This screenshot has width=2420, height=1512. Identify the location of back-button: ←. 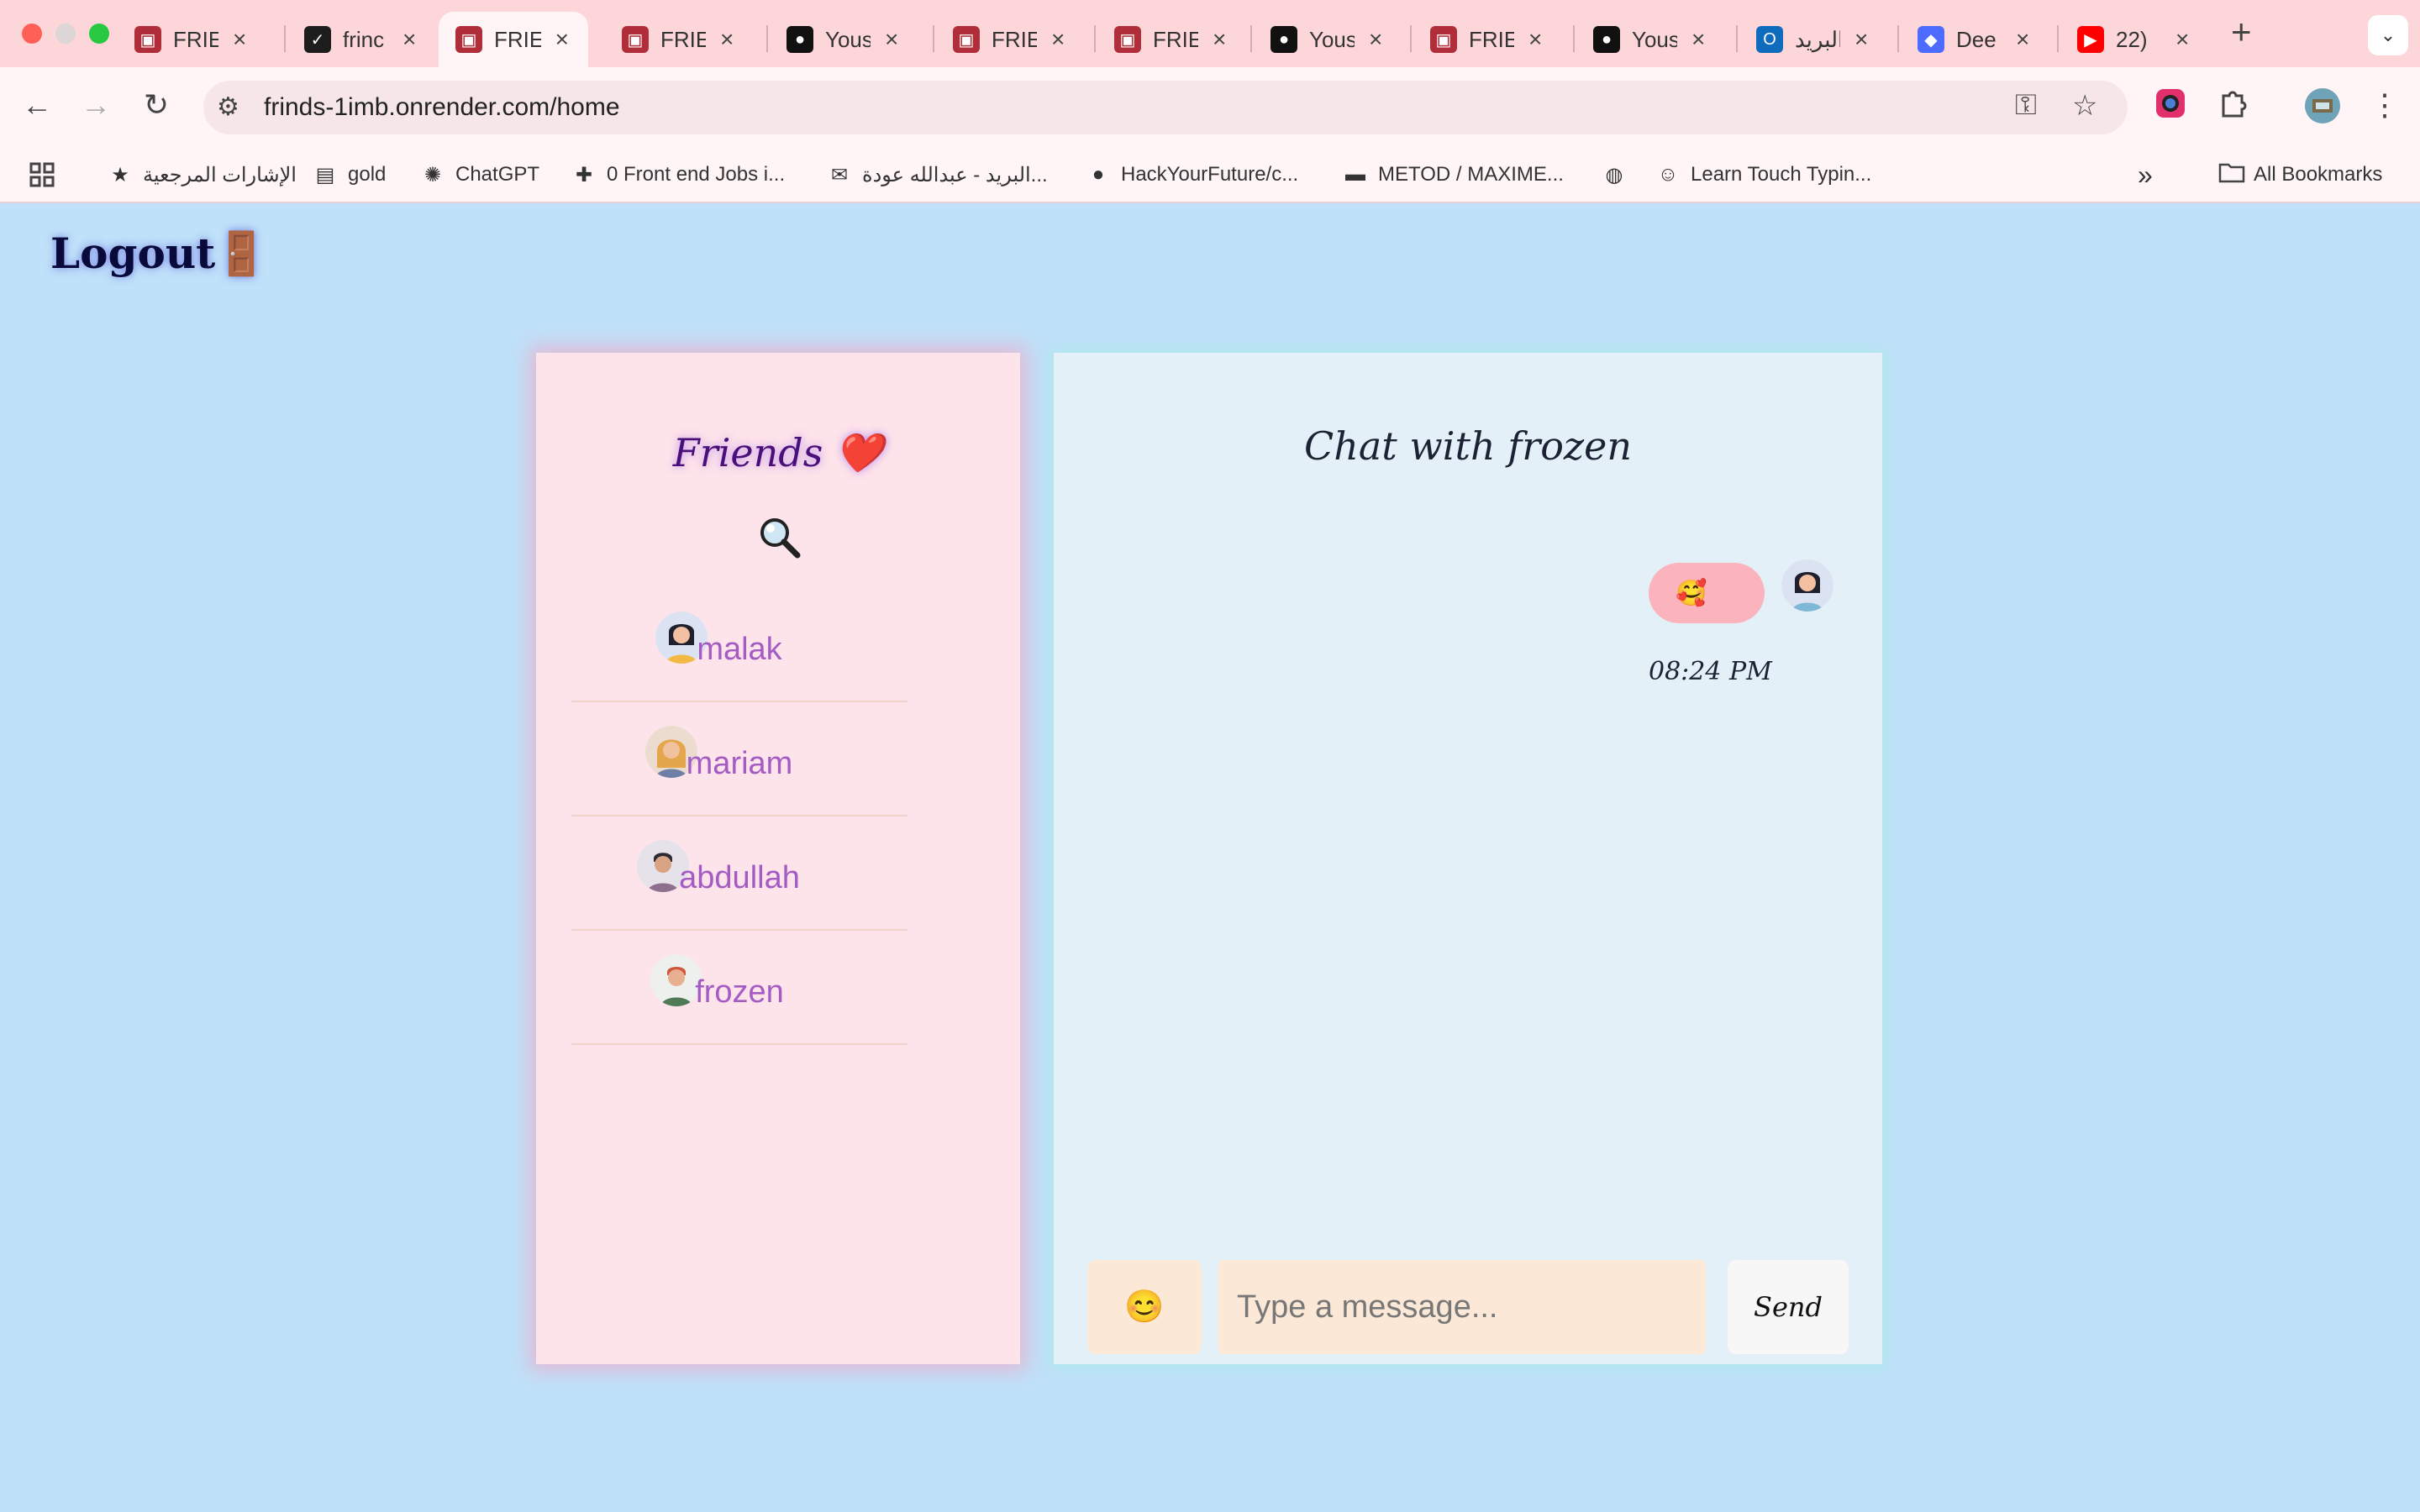
(37, 105).